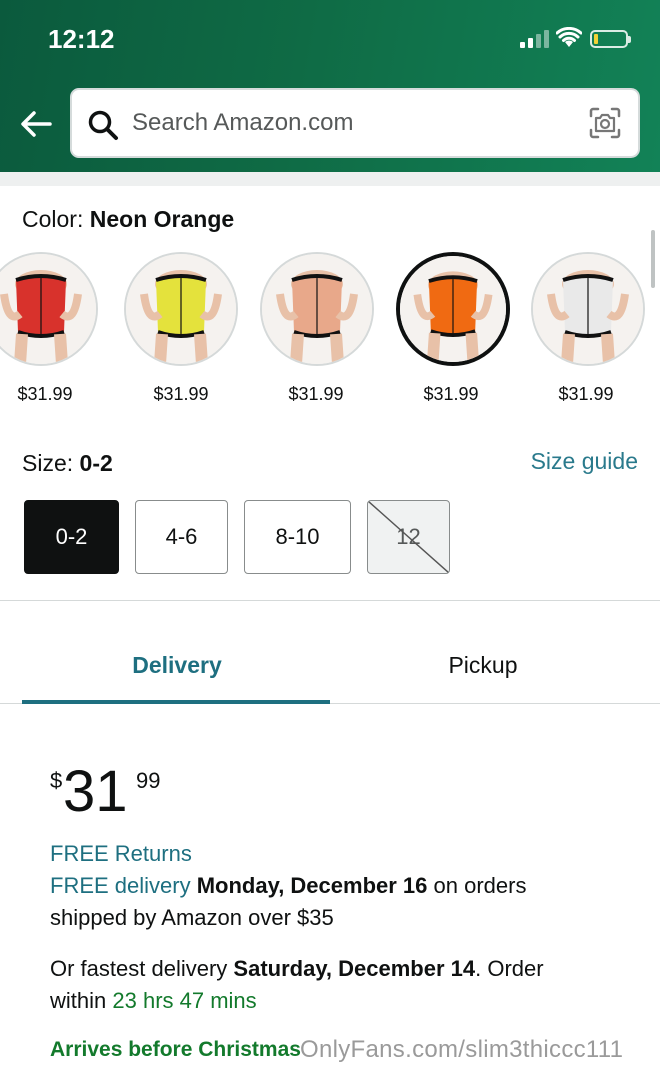 Image resolution: width=660 pixels, height=1080 pixels. I want to click on fastest-date: Saturday, December 14, so click(354, 968).